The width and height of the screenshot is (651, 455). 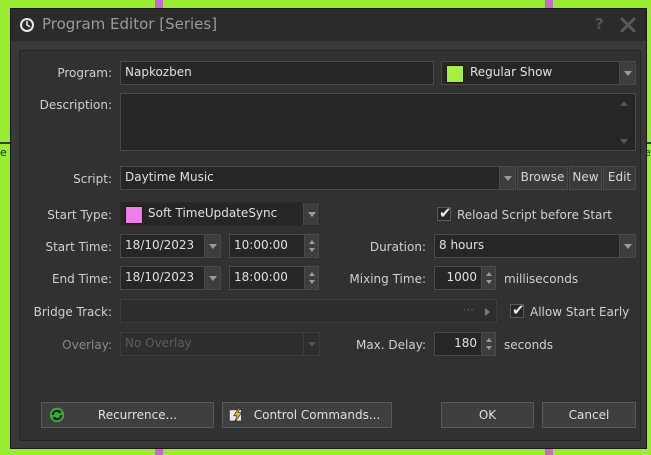 I want to click on lightning-icon, so click(x=236, y=415).